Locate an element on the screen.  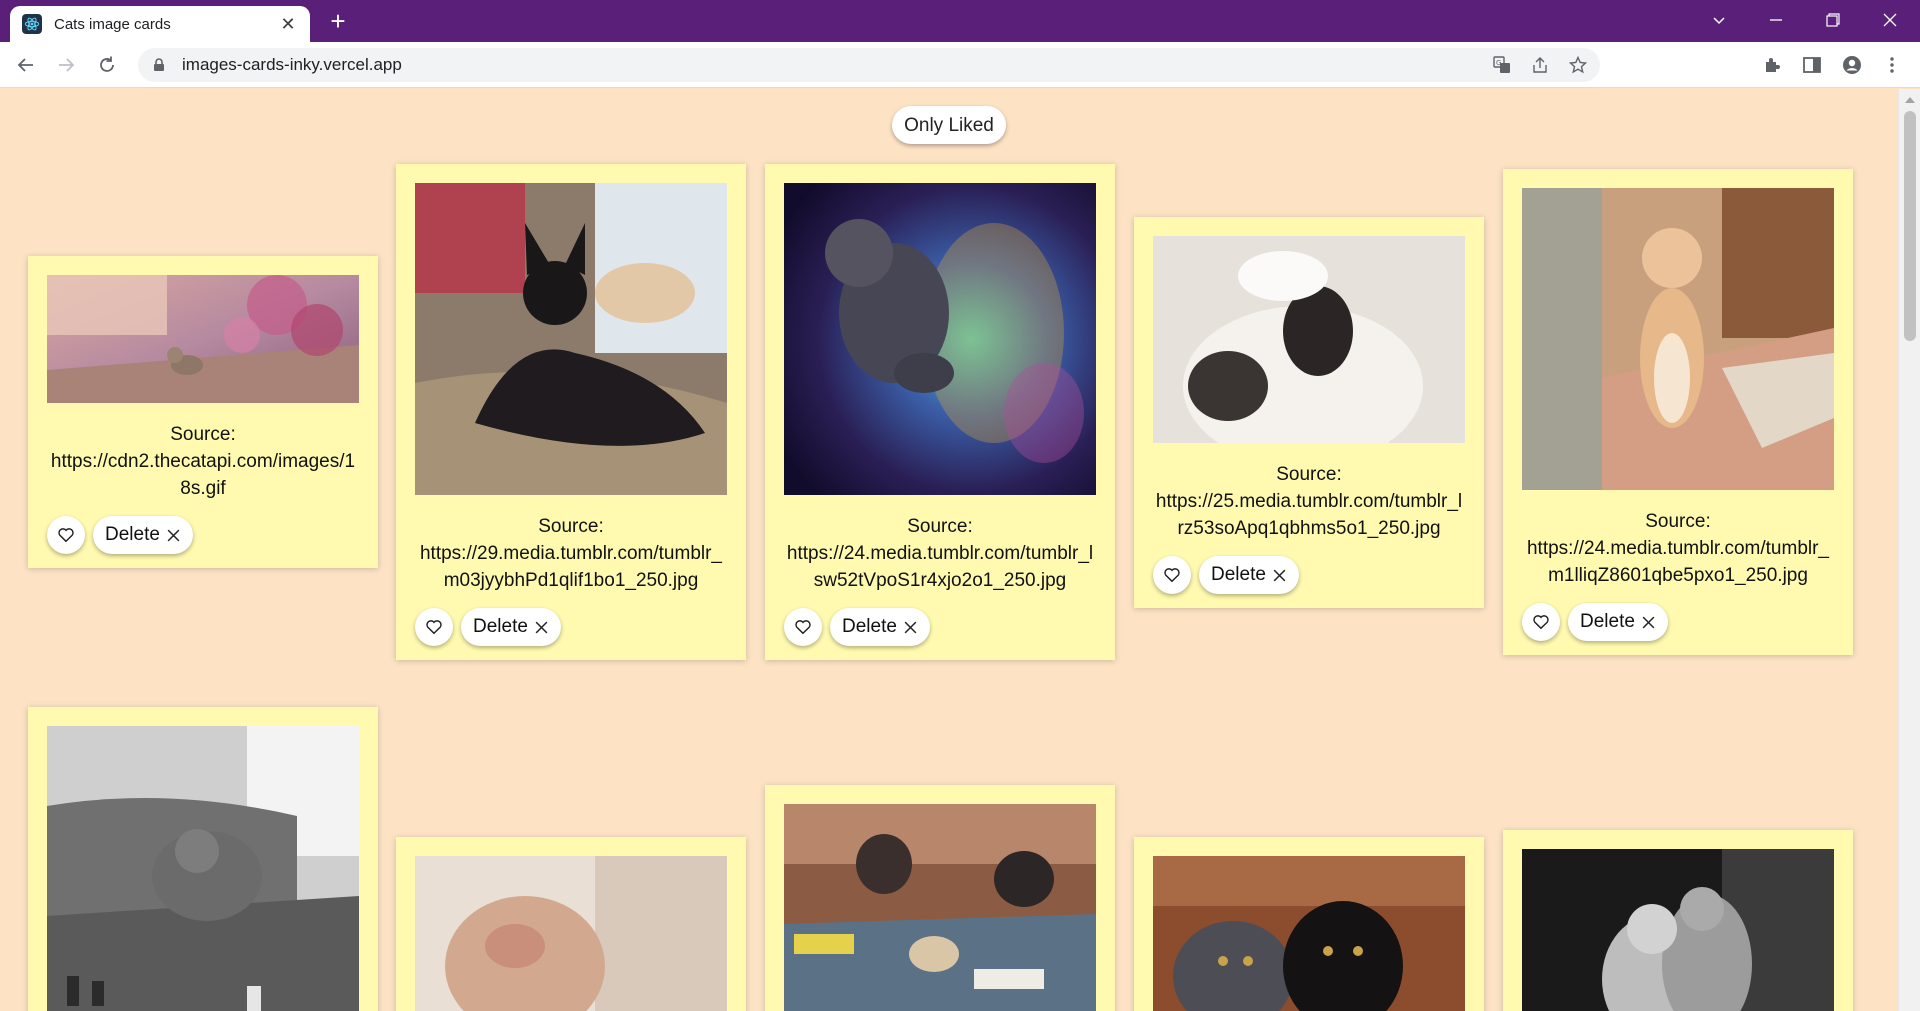
extensions-icon is located at coordinates (1772, 65).